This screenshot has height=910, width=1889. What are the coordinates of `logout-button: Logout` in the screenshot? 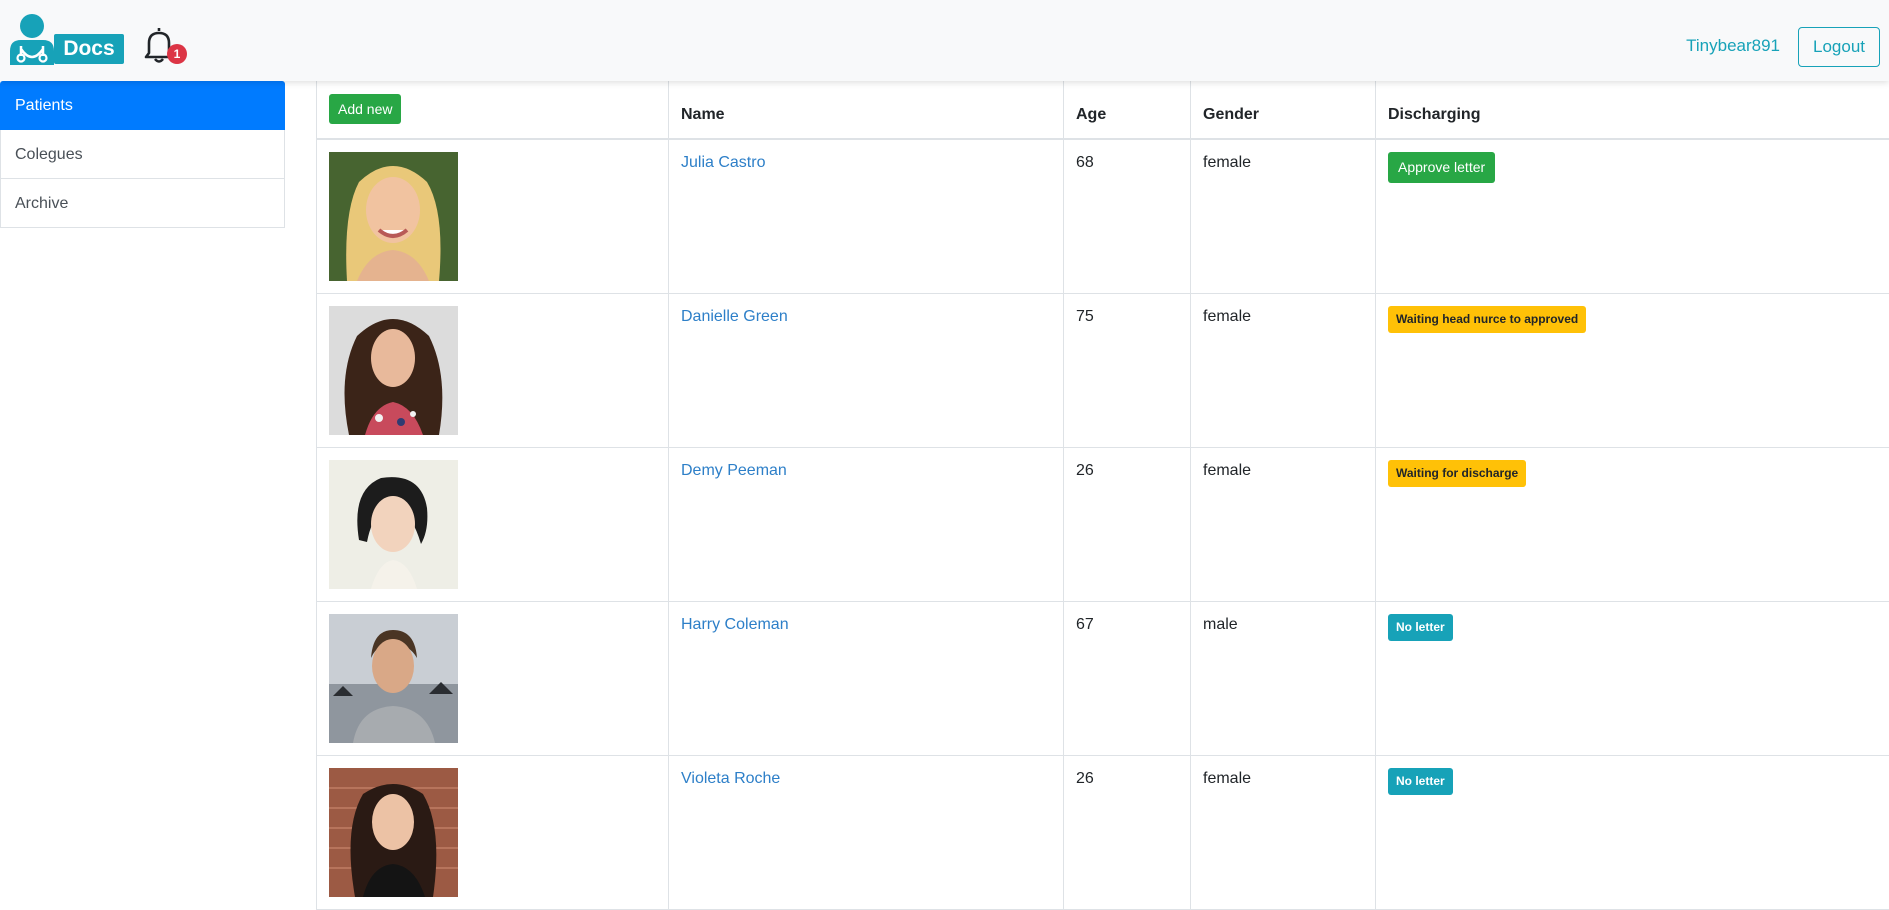 It's located at (1839, 47).